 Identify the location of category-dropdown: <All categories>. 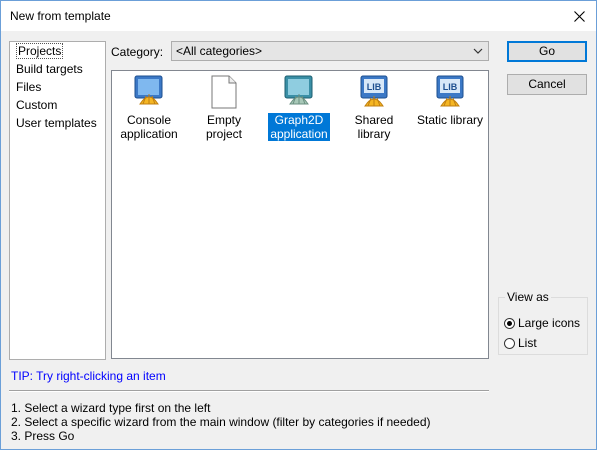
(330, 51).